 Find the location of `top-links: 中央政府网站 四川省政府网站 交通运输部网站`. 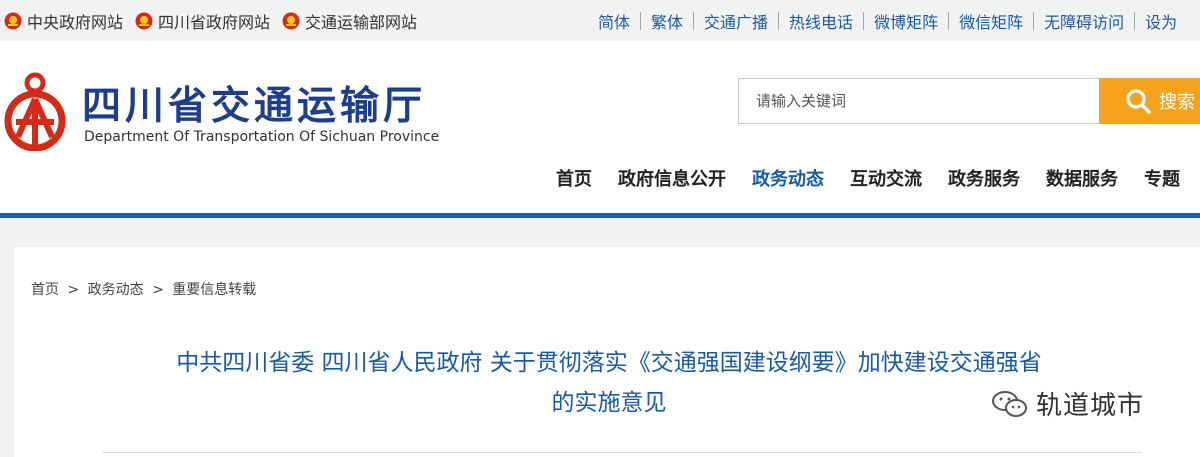

top-links: 中央政府网站 四川省政府网站 交通运输部网站 is located at coordinates (216, 20).